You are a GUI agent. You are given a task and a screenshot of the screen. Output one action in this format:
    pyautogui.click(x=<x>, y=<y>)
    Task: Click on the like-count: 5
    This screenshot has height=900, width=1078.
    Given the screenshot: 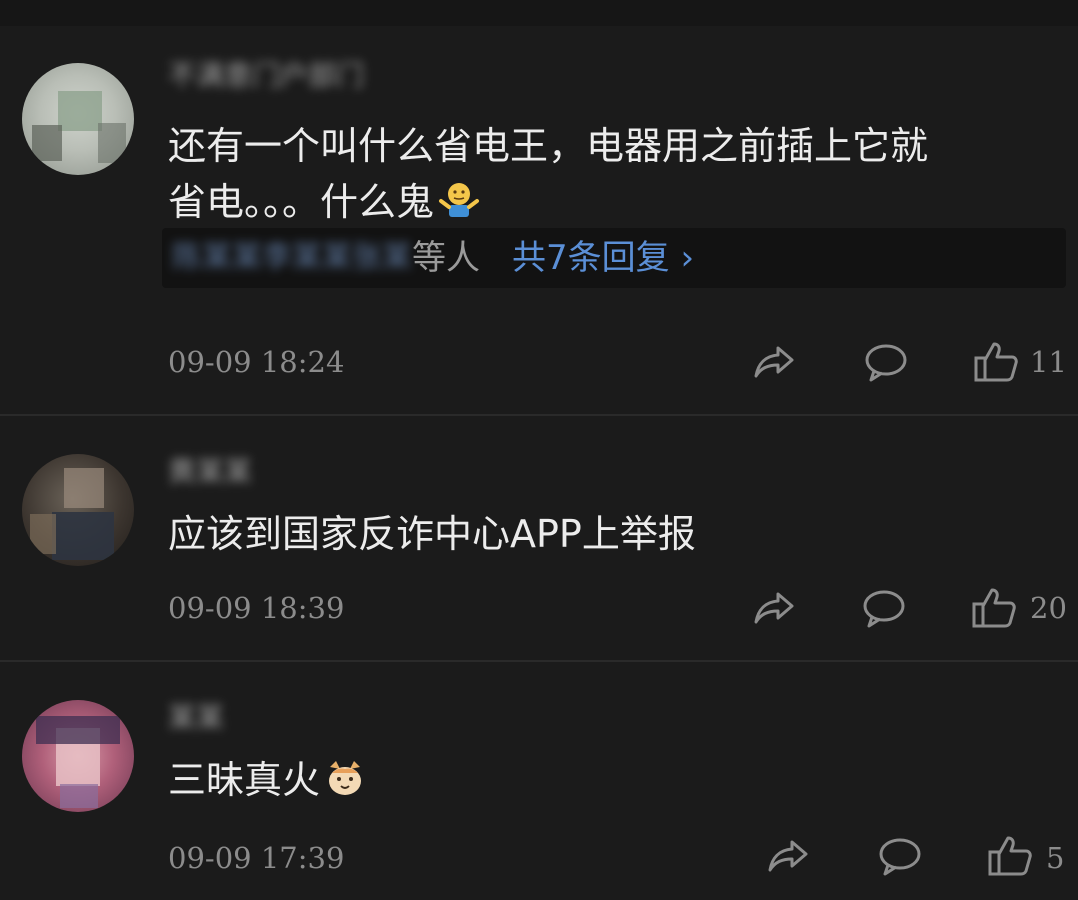 What is the action you would take?
    pyautogui.click(x=1055, y=858)
    